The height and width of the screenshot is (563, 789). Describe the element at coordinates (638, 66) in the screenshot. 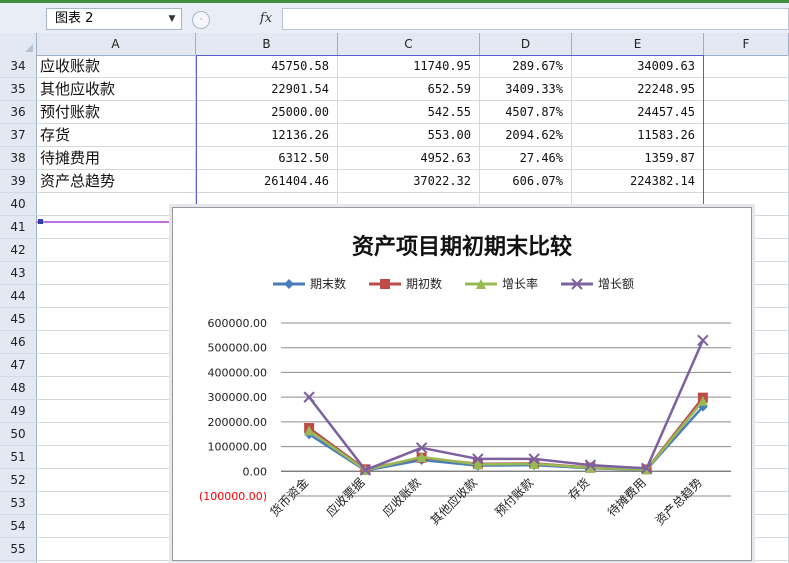

I see `cell: 34009.63` at that location.